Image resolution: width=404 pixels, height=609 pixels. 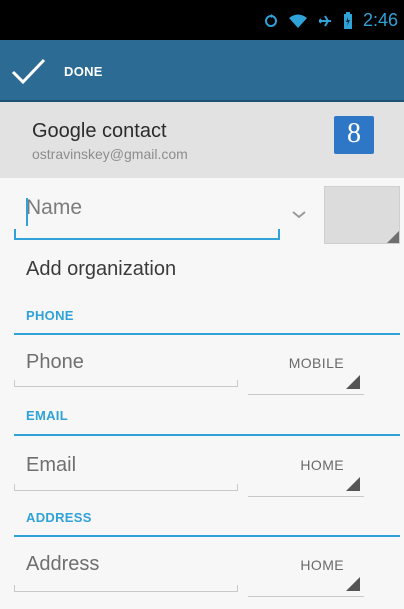 I want to click on email-section-header: EMAIL, so click(x=47, y=415).